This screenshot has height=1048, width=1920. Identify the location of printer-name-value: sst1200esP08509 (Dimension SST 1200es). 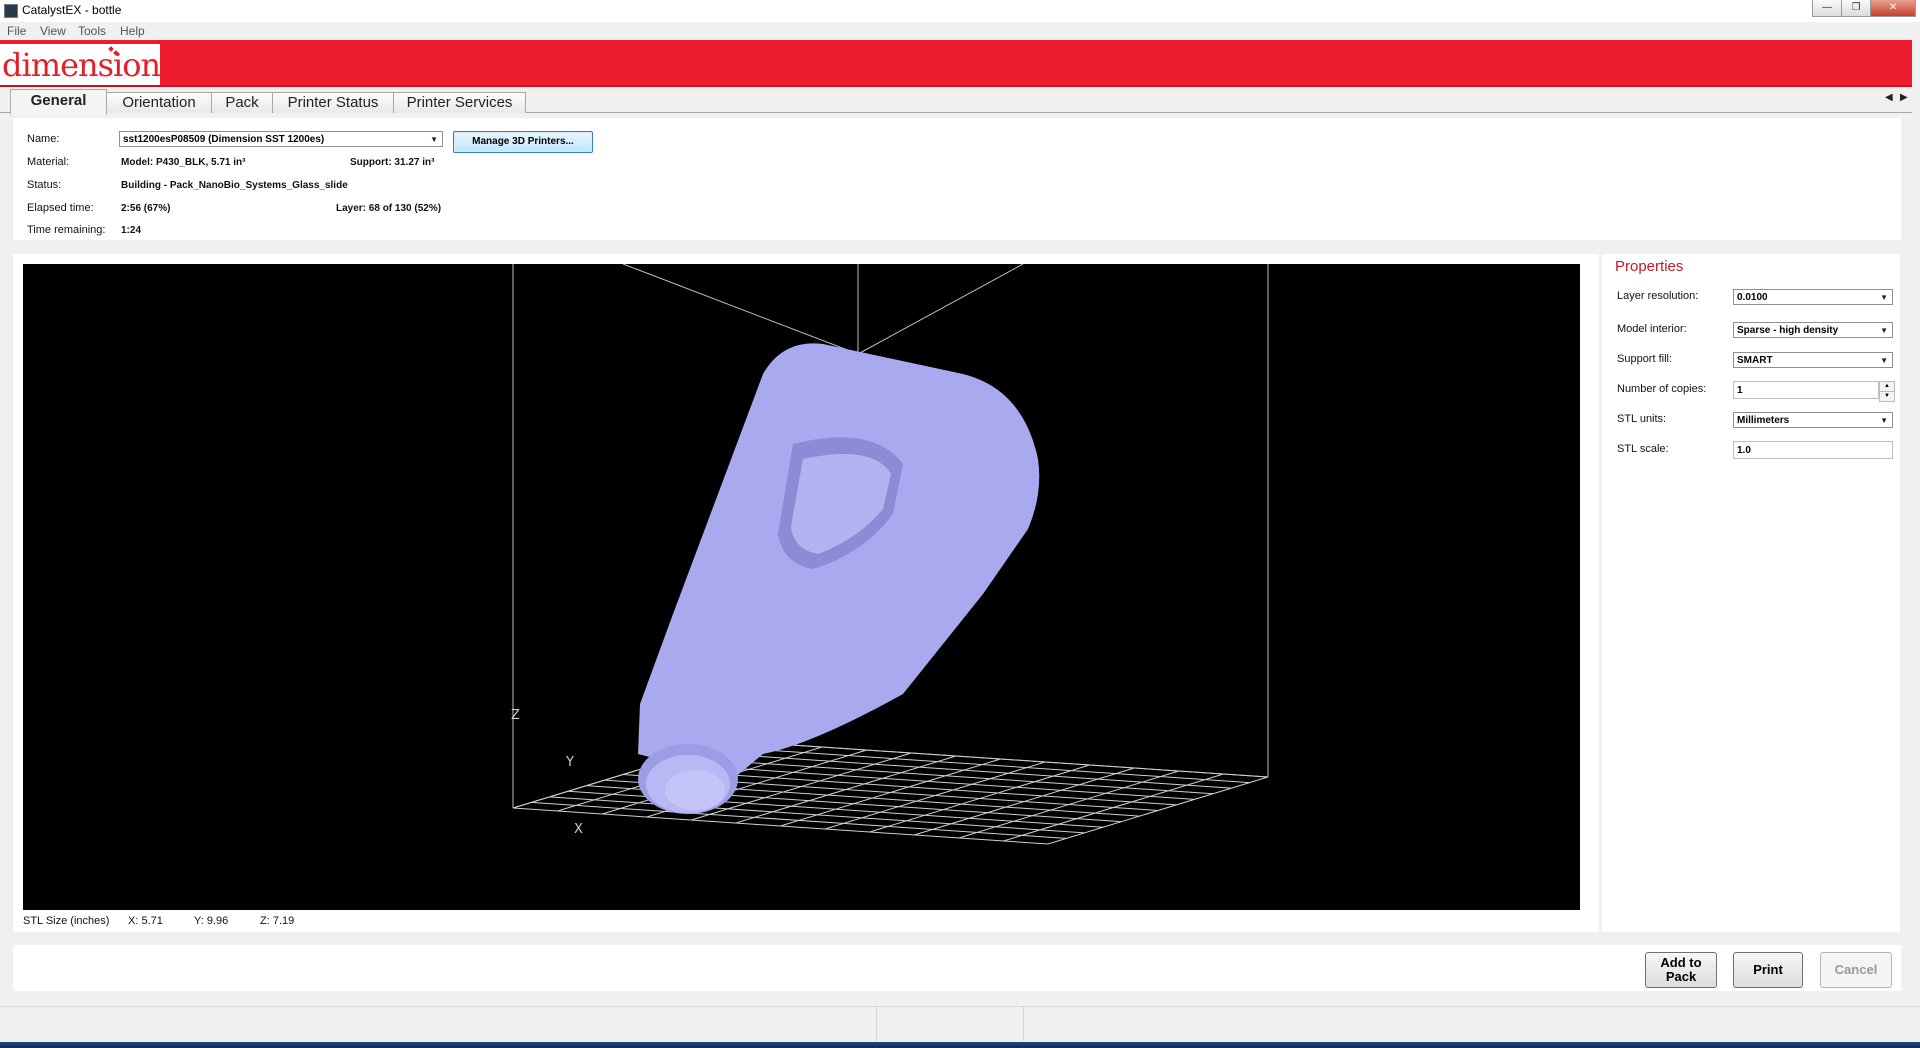
(224, 139).